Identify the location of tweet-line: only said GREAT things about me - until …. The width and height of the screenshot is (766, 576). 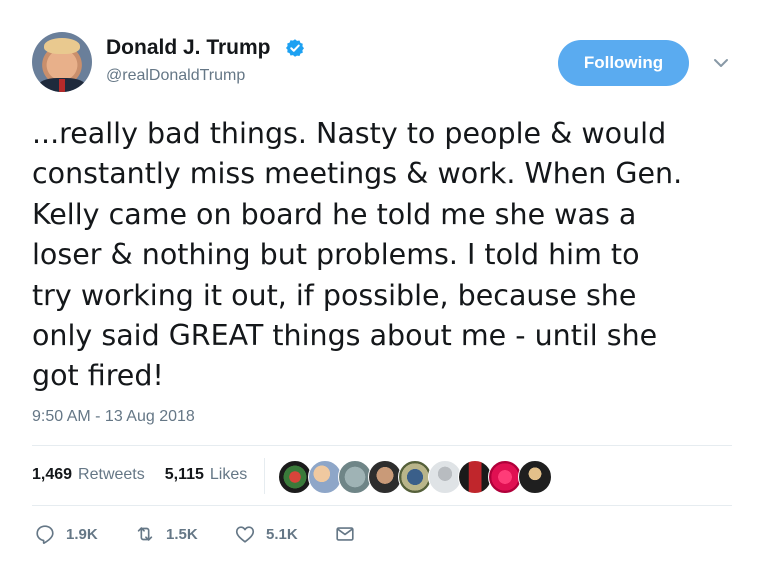
(345, 336).